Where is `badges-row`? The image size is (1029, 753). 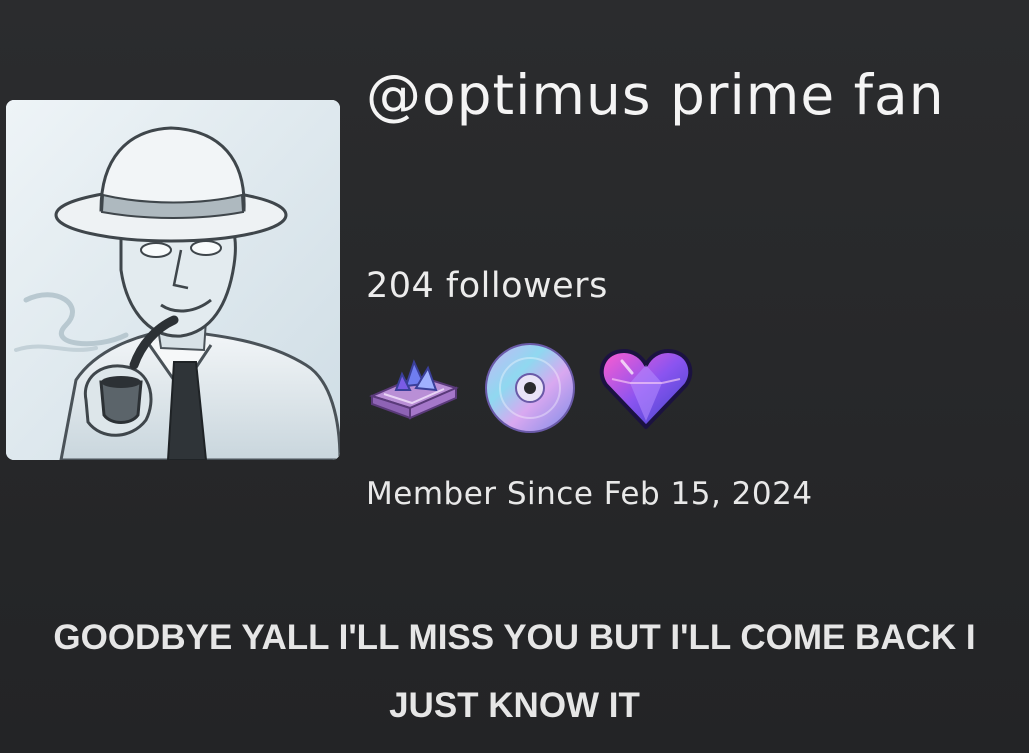 badges-row is located at coordinates (530, 388).